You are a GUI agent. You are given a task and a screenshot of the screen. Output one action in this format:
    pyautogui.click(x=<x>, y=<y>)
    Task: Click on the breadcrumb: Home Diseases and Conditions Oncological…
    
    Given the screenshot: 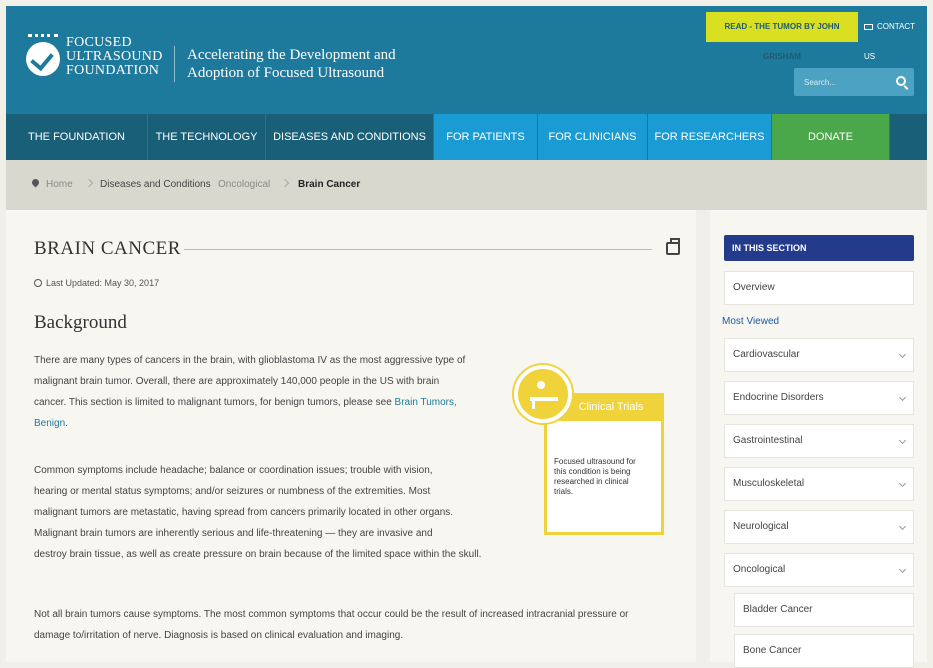 What is the action you would take?
    pyautogui.click(x=466, y=185)
    